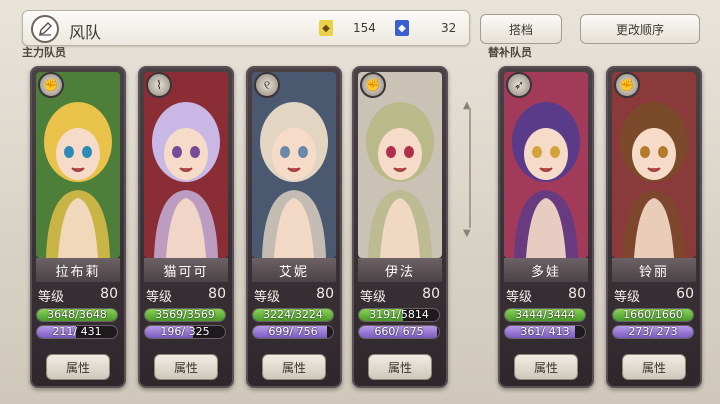 Image resolution: width=720 pixels, height=404 pixels. I want to click on mp-bar: 699/ 756, so click(293, 332).